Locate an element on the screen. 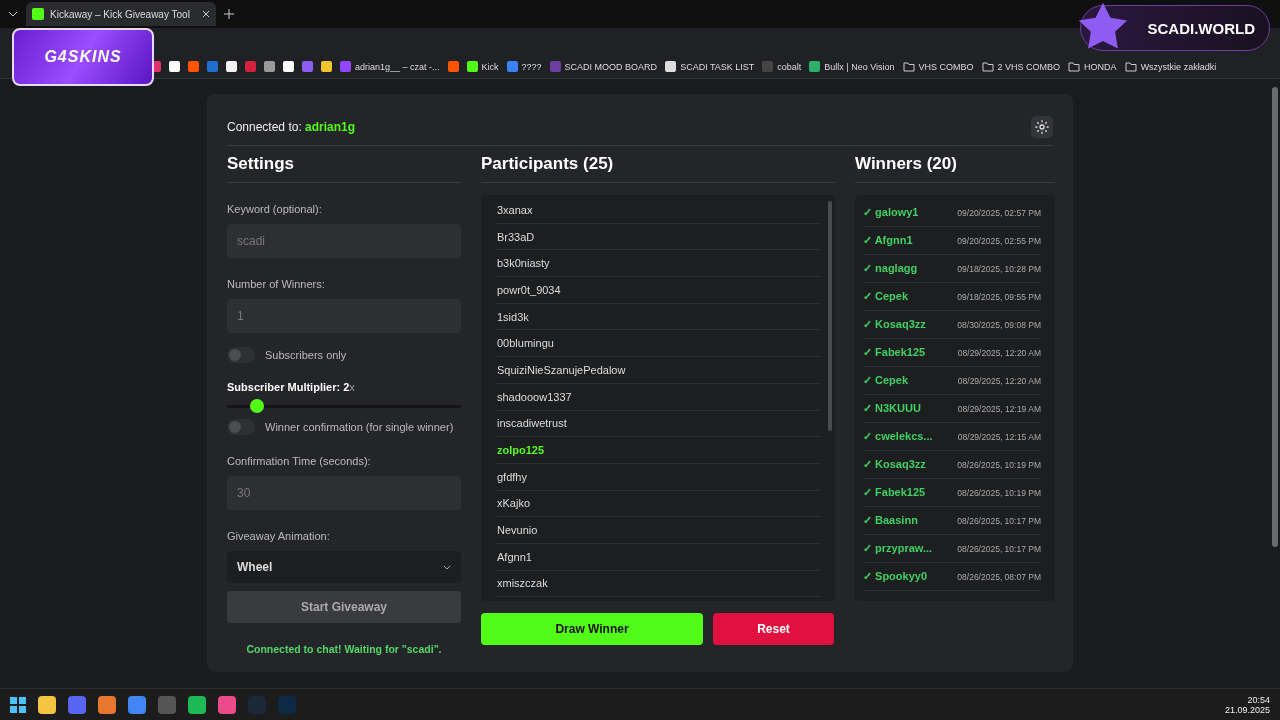  participant-item: powr0t_9034 is located at coordinates (658, 290).